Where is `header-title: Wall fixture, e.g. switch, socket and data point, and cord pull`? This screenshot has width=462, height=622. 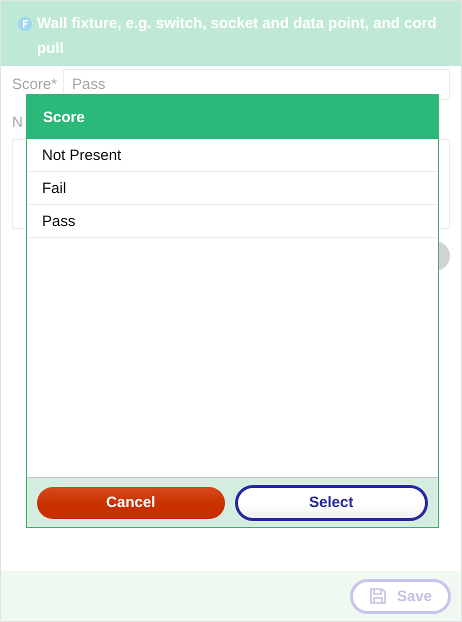 header-title: Wall fixture, e.g. switch, socket and data point, and cord pull is located at coordinates (237, 36).